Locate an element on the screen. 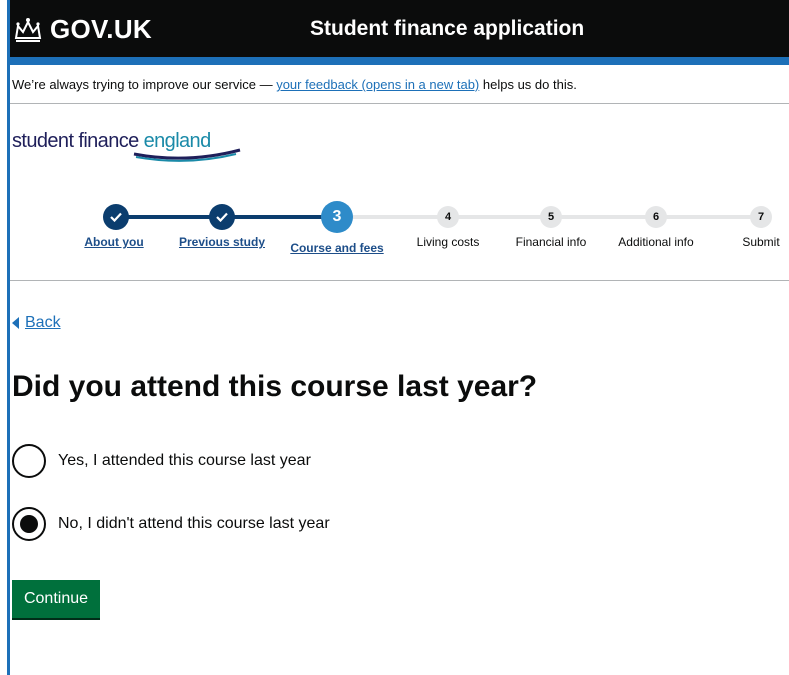  radio-option-yes: Yes, I attended this course last year is located at coordinates (161, 461).